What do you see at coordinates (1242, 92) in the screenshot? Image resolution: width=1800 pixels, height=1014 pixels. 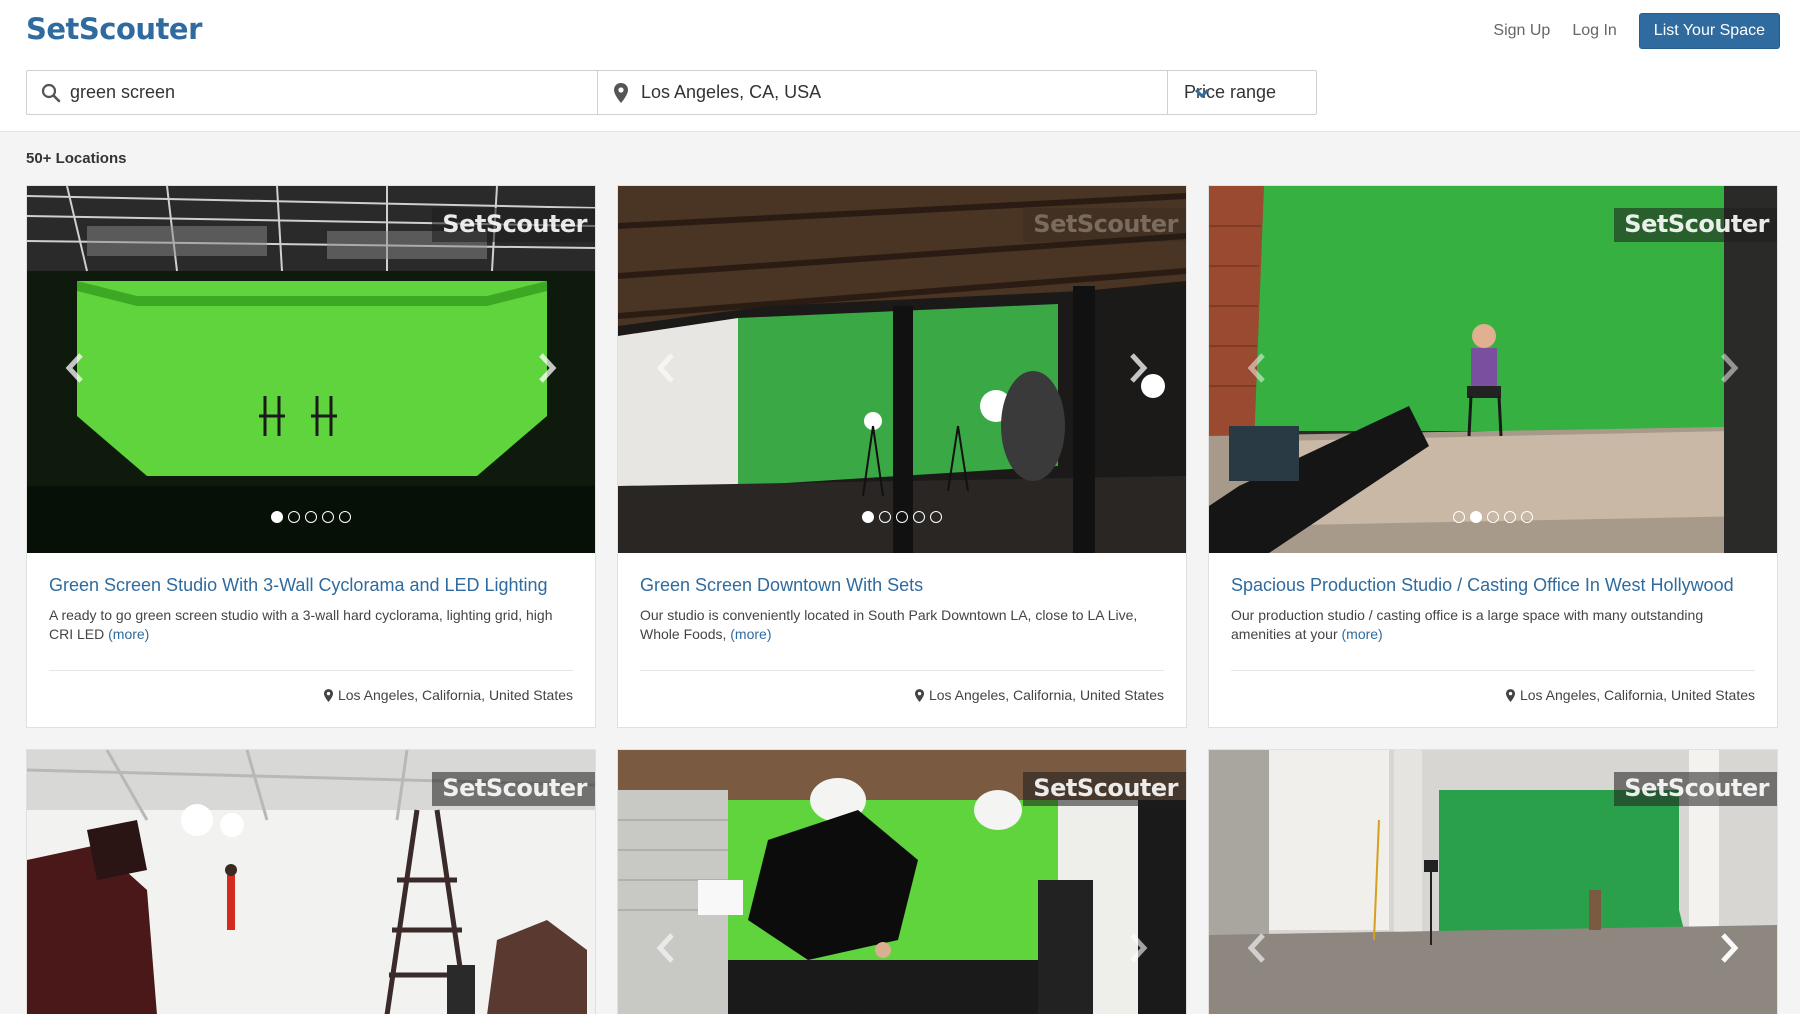 I see `price-range-dropdown: Price range` at bounding box center [1242, 92].